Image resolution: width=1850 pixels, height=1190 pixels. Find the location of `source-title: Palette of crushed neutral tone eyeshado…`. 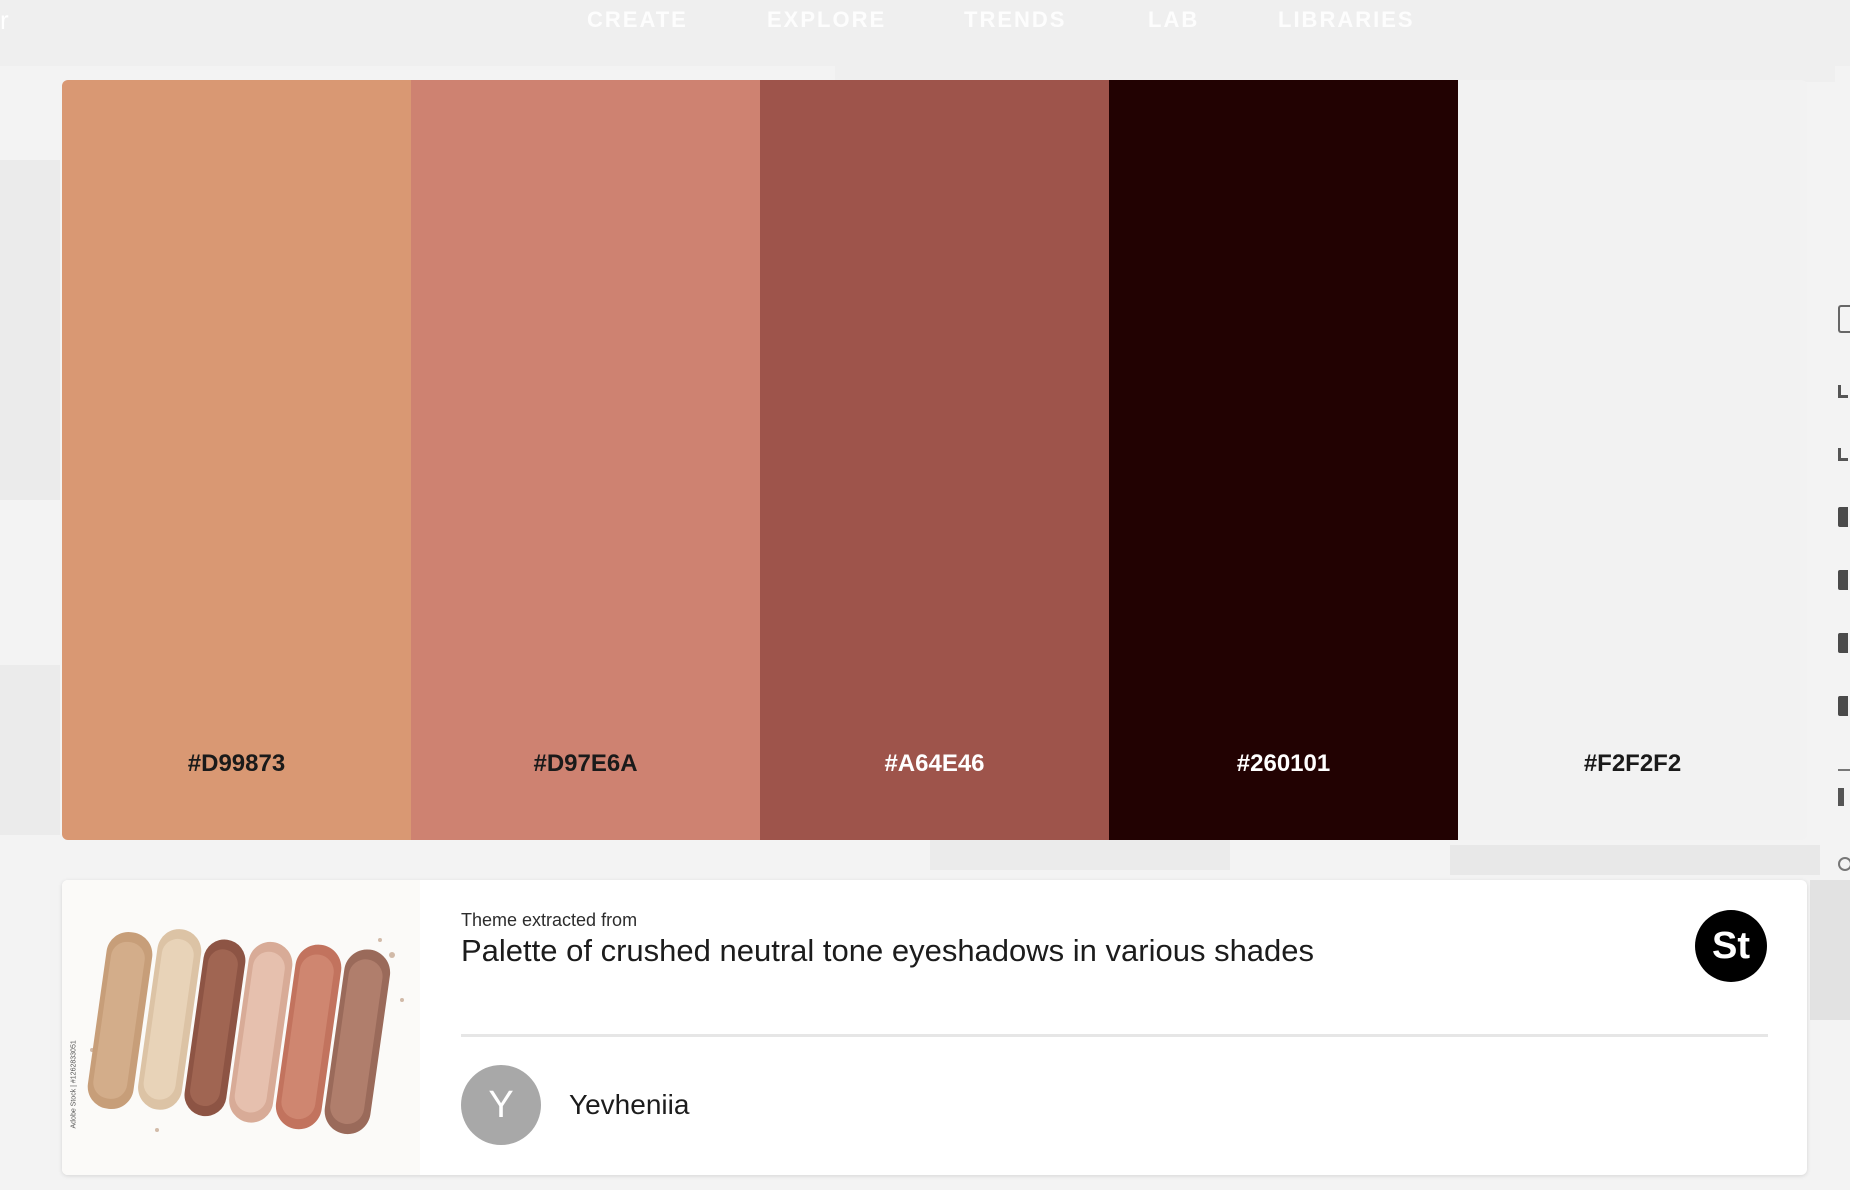

source-title: Palette of crushed neutral tone eyeshado… is located at coordinates (887, 951).